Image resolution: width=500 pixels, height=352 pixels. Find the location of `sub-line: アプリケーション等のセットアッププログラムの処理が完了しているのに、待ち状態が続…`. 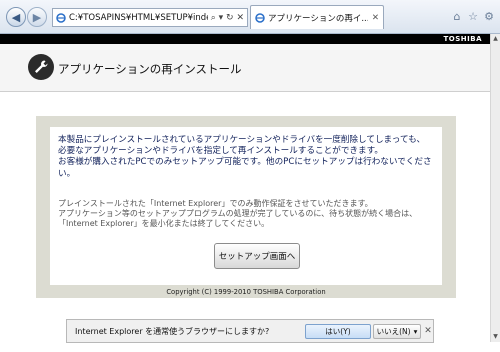

sub-line: アプリケーション等のセットアッププログラムの処理が完了しているのに、待ち状態が続… is located at coordinates (238, 218).